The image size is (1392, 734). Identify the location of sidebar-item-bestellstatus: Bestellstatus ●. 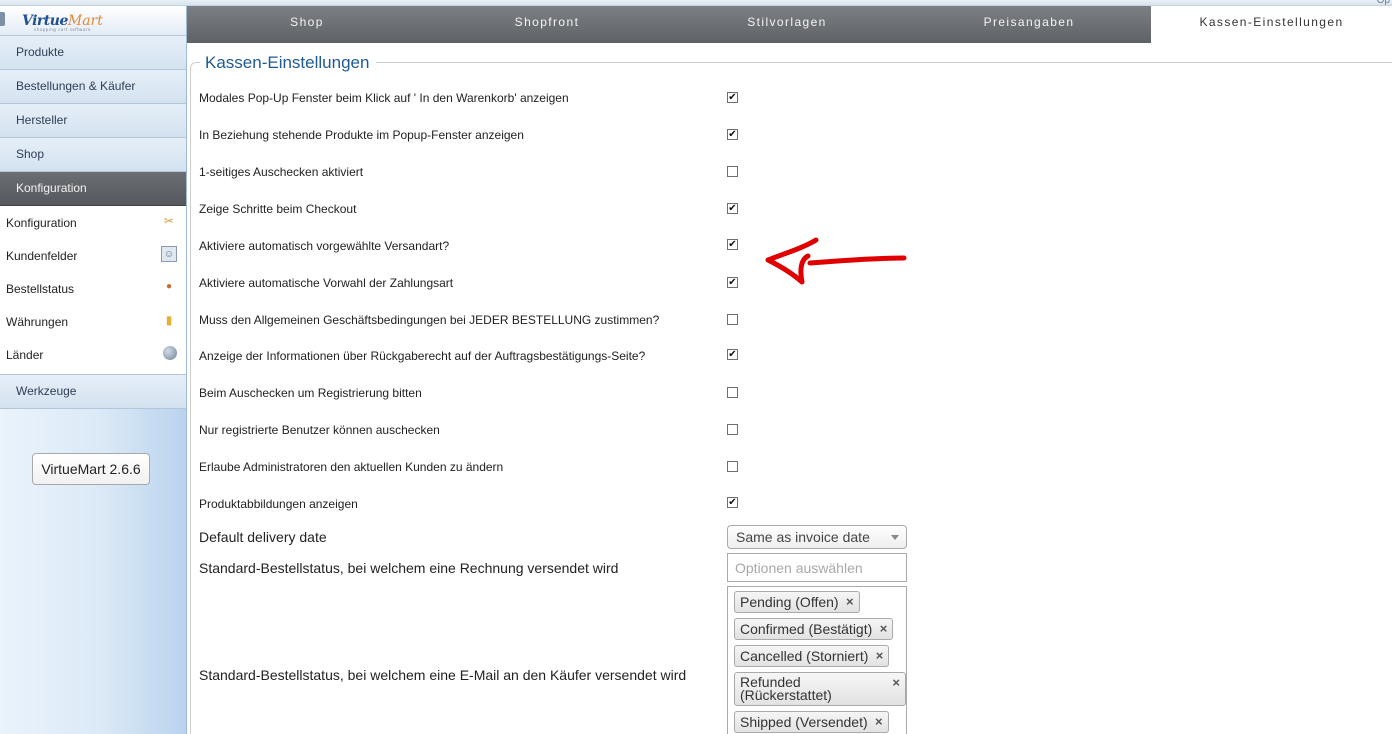
(93, 289).